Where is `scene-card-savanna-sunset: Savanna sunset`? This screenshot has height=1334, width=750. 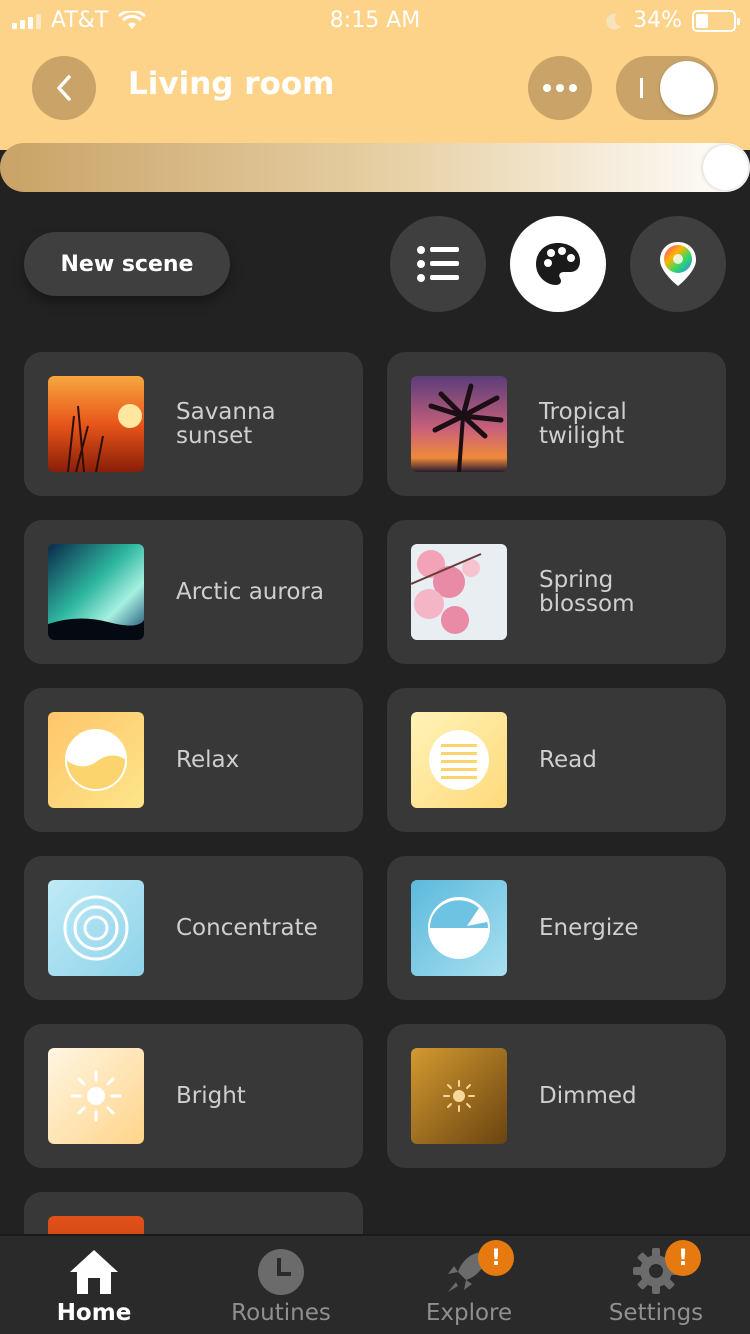 scene-card-savanna-sunset: Savanna sunset is located at coordinates (193, 424).